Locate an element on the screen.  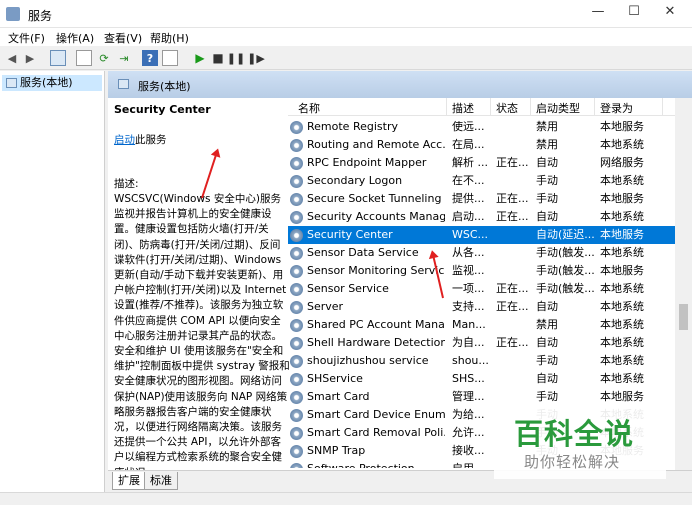
service-name-cell: Software Protection is located at coordinates (376, 464).